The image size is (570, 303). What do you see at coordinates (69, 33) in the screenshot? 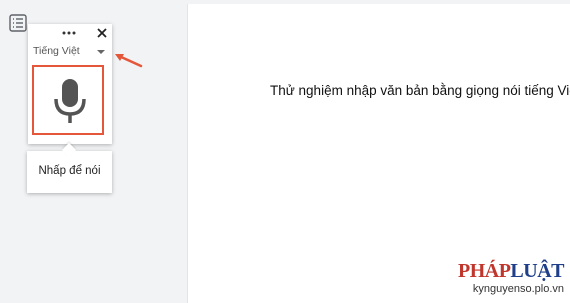
I see `more-options-icon` at bounding box center [69, 33].